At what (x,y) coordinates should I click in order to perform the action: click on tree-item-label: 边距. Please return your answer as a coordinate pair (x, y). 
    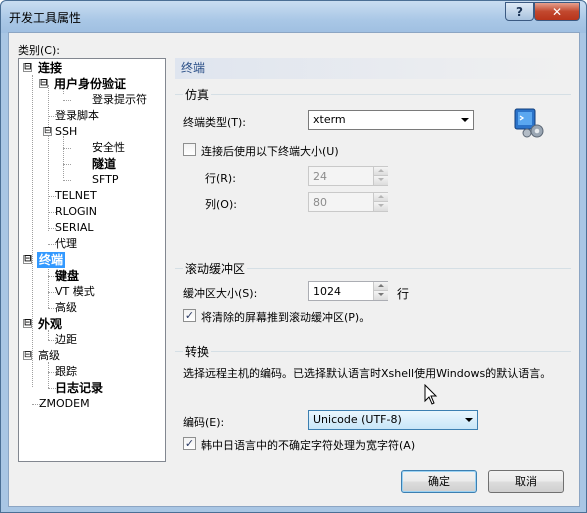
    Looking at the image, I should click on (66, 339).